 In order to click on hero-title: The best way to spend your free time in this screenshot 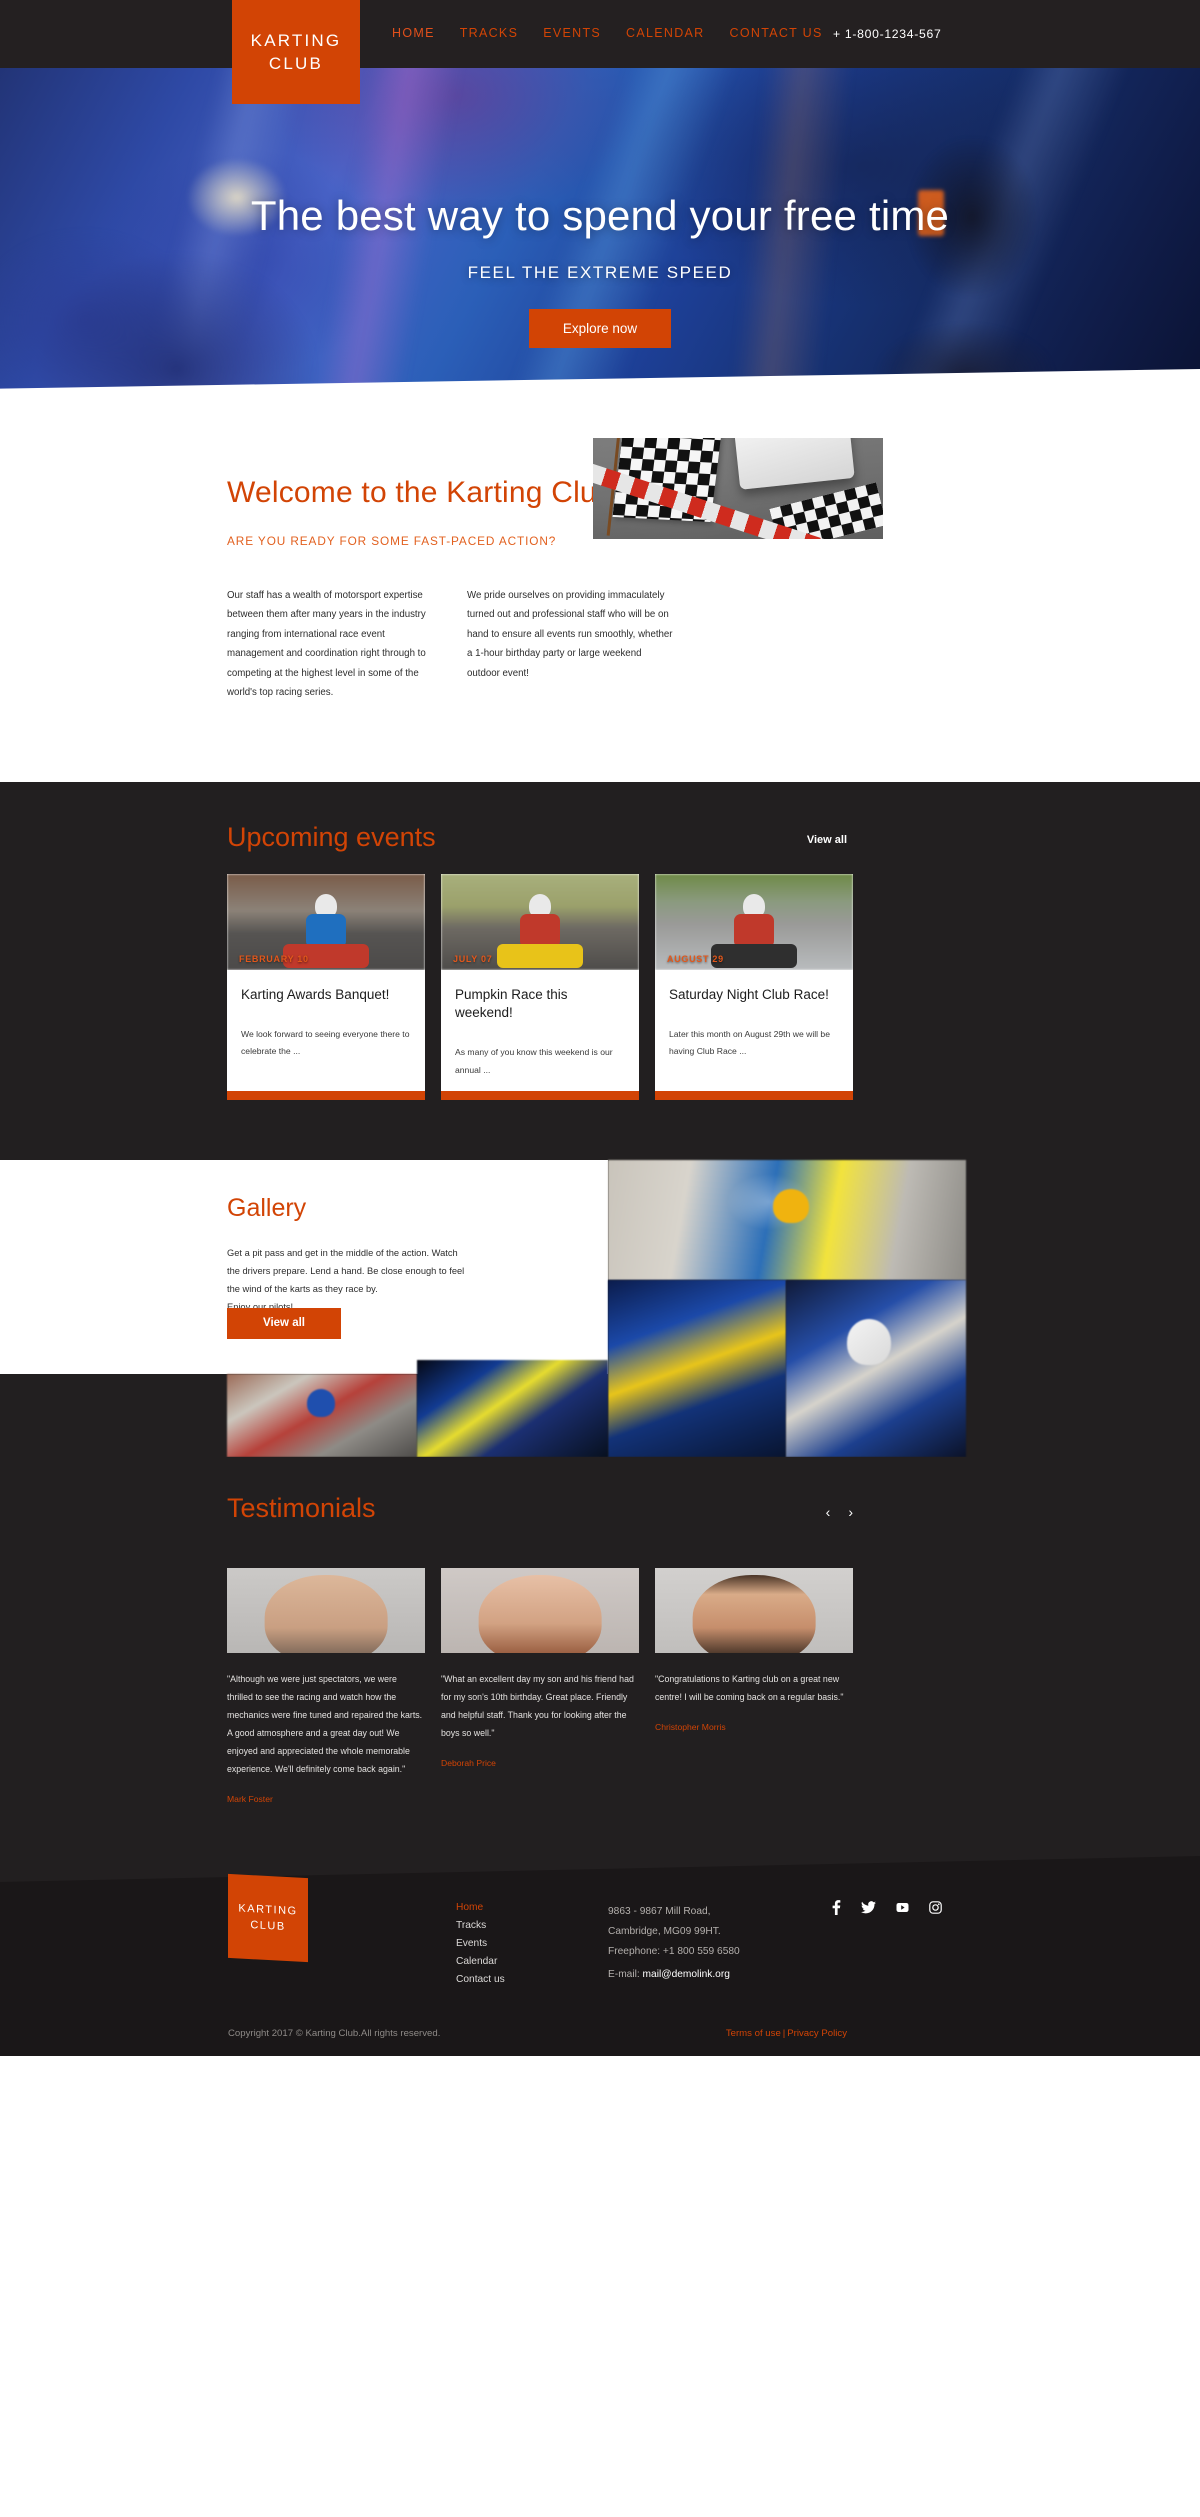, I will do `click(600, 215)`.